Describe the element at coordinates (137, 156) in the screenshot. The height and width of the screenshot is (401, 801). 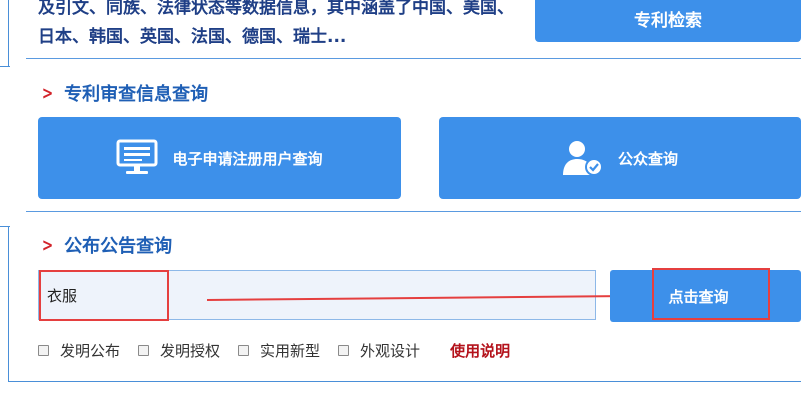
I see `monitor-icon` at that location.